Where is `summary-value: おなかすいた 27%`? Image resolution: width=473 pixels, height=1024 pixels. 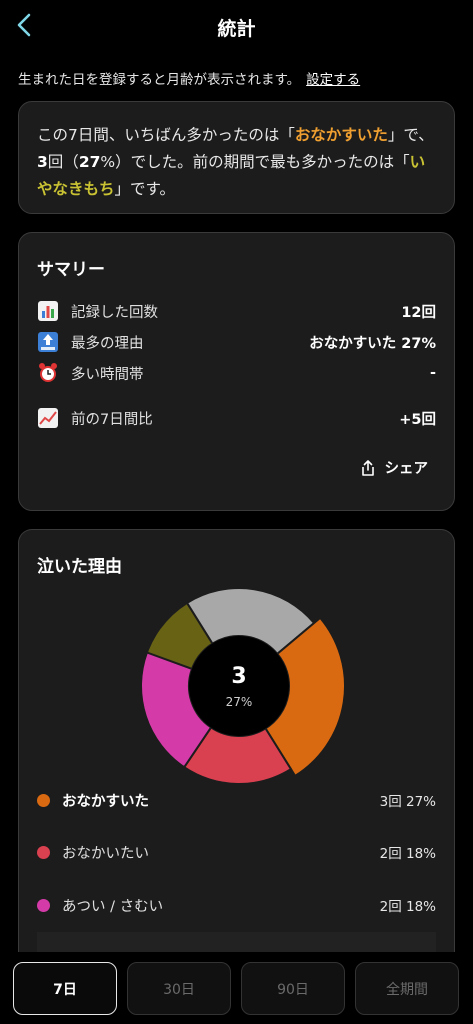
summary-value: おなかすいた 27% is located at coordinates (372, 343).